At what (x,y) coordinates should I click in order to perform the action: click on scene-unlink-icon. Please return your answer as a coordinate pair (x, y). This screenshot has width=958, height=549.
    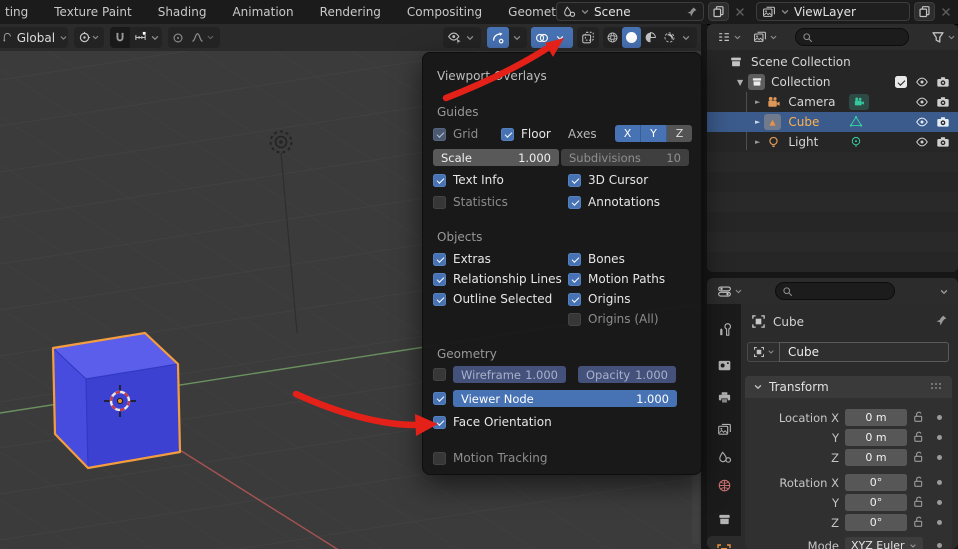
    Looking at the image, I should click on (740, 12).